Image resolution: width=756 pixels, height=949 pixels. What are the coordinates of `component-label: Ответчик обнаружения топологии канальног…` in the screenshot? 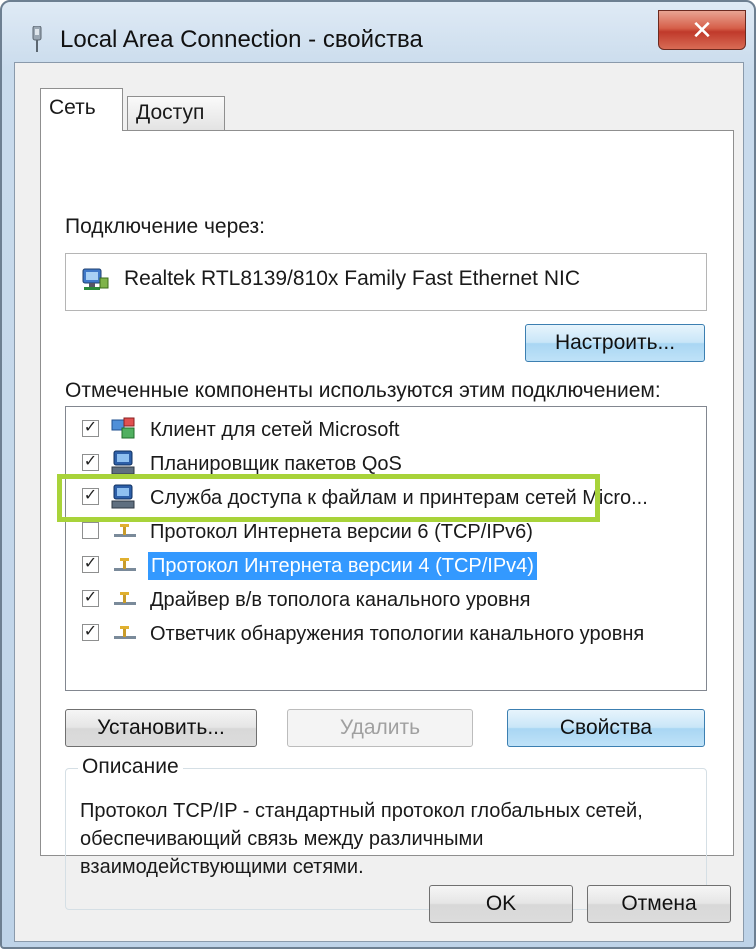 It's located at (397, 634).